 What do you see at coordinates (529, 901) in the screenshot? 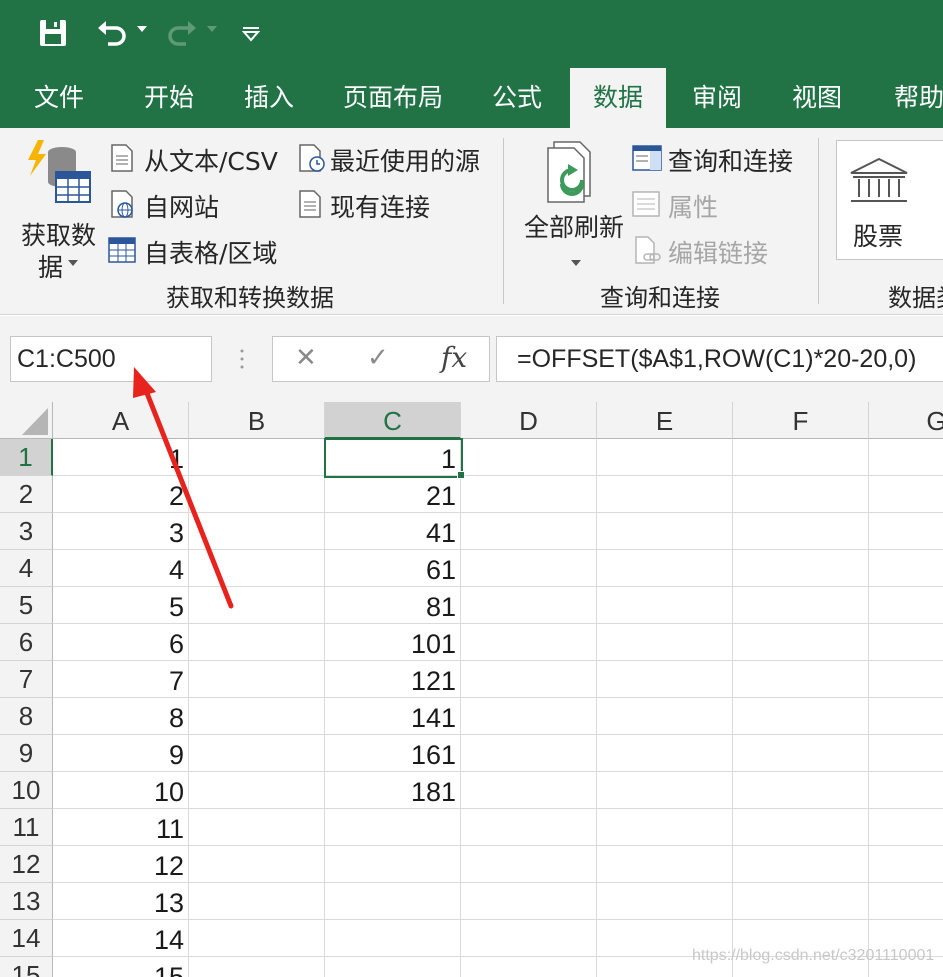
I see `cell-d13` at bounding box center [529, 901].